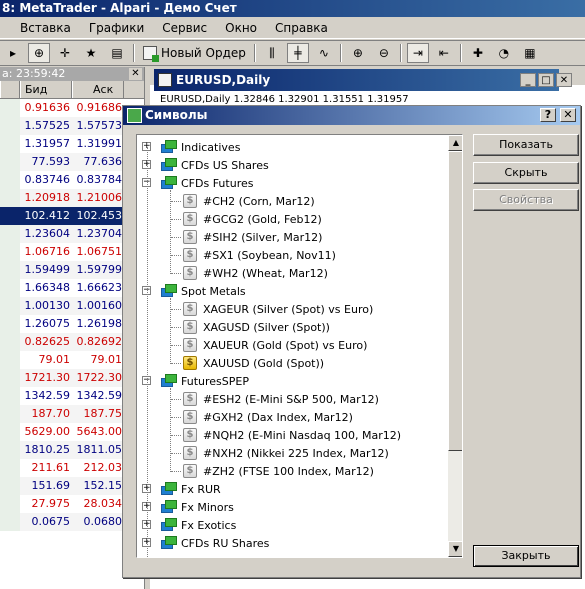 The image size is (585, 589). Describe the element at coordinates (165, 80) in the screenshot. I see `chart-window-icon` at that location.